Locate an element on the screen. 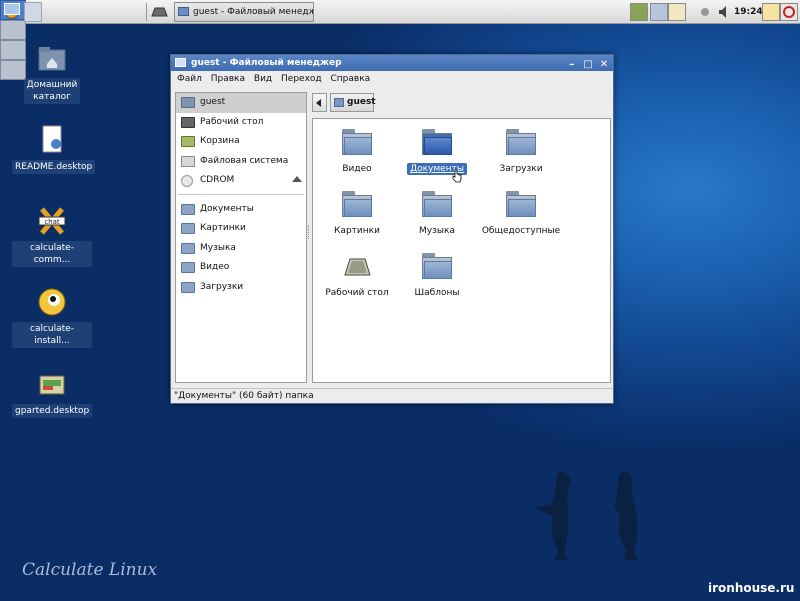 This screenshot has height=601, width=800. calculate-linux-logo: Calculate Linux is located at coordinates (90, 570).